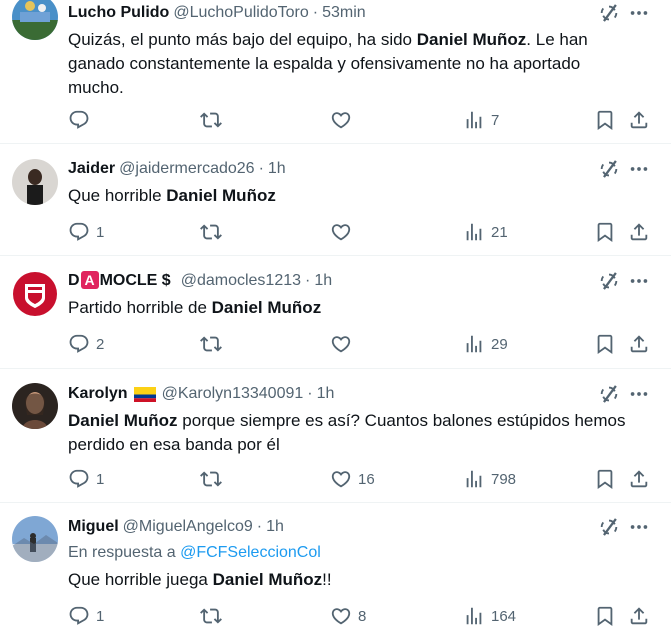 This screenshot has width=671, height=640. Describe the element at coordinates (344, 13) in the screenshot. I see `timestamp: 53min` at that location.